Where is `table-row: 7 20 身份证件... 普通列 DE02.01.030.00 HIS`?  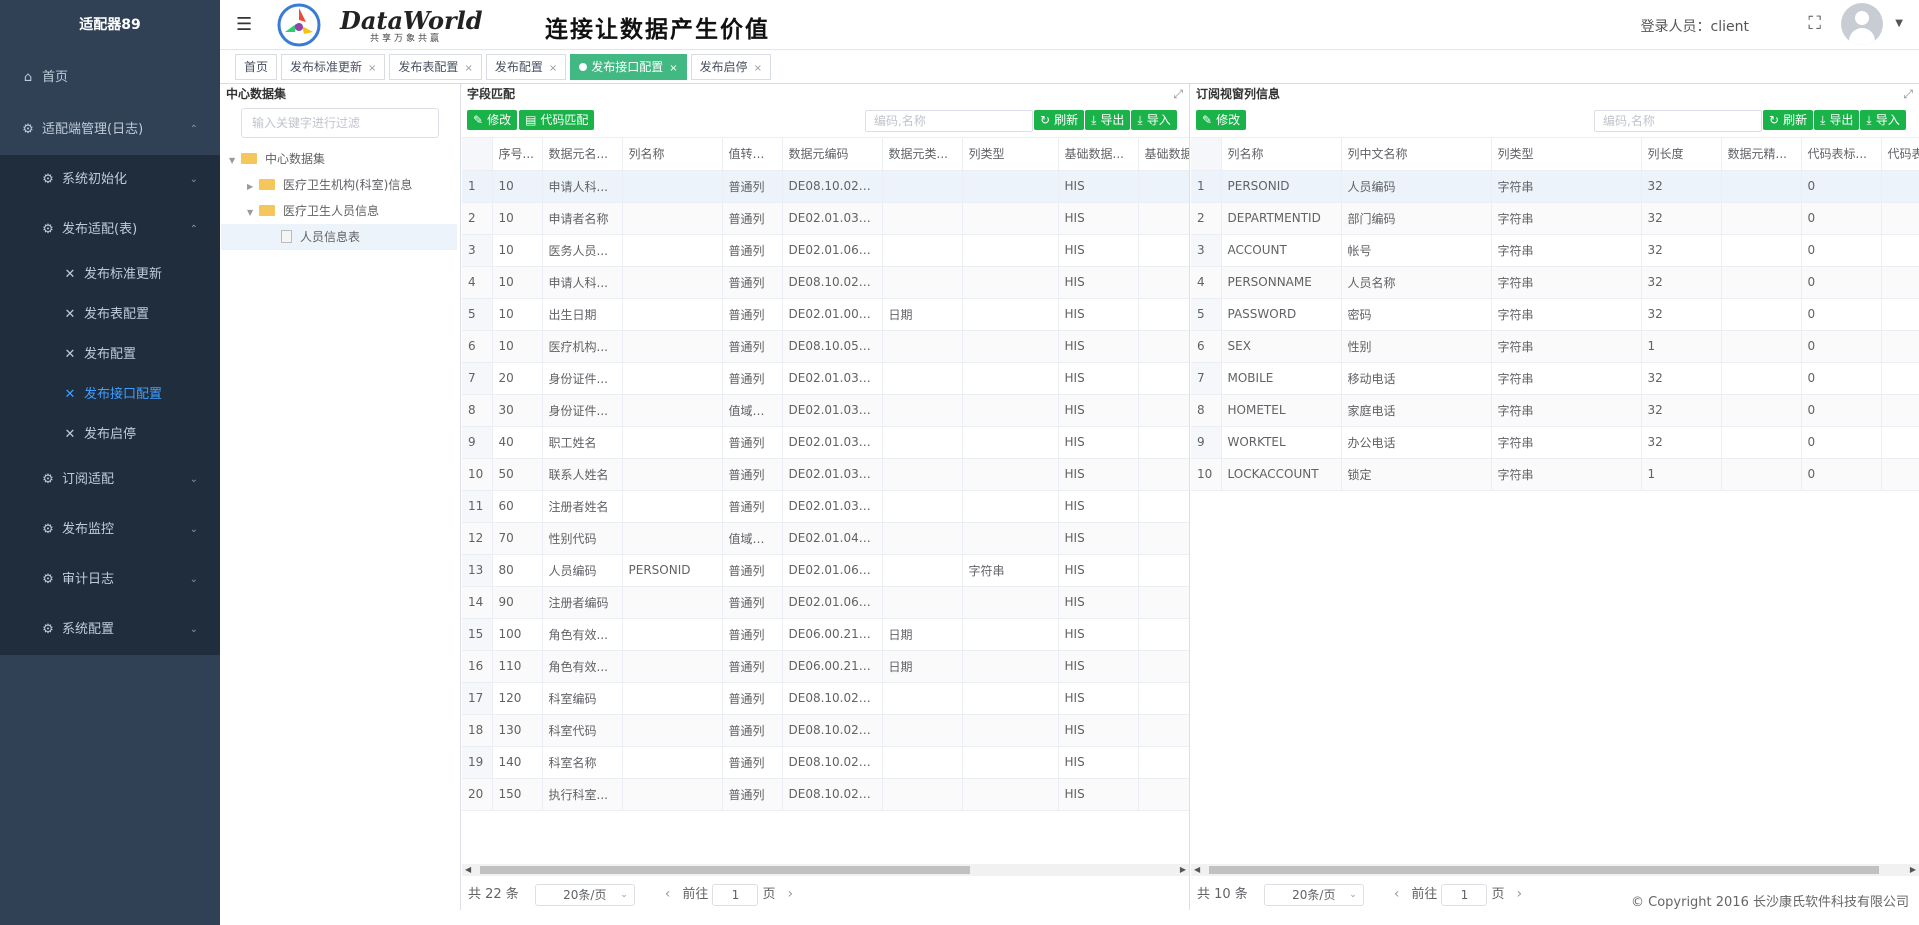 table-row: 7 20 身份证件... 普通列 DE02.01.030.00 HIS is located at coordinates (825, 378).